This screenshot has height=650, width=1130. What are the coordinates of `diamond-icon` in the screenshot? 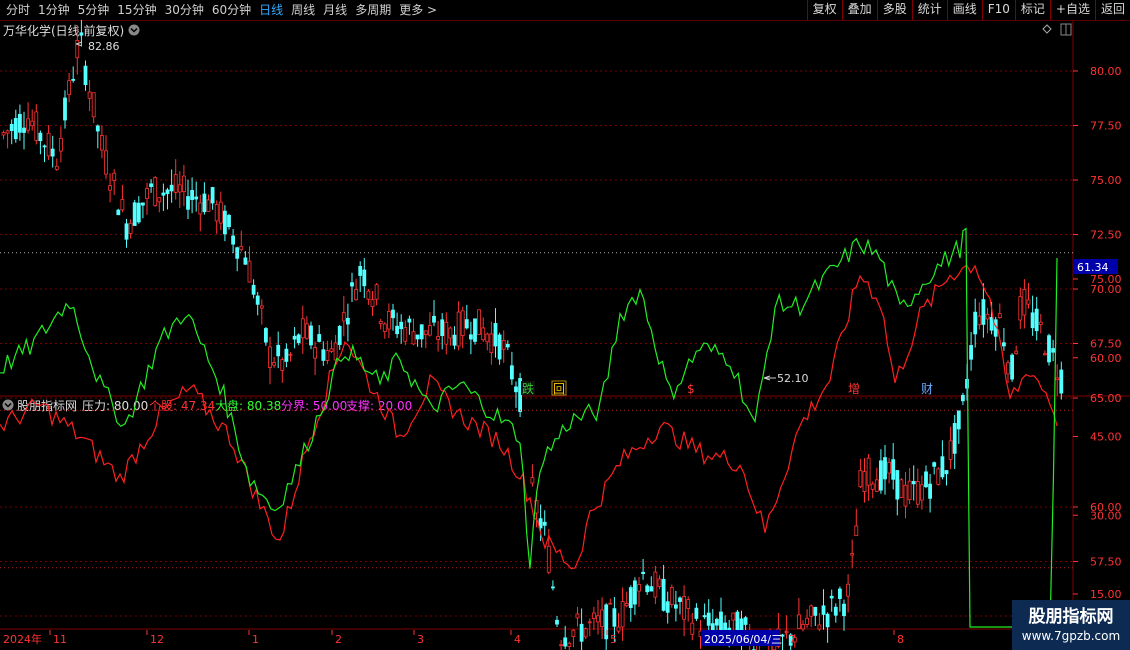 It's located at (1047, 29).